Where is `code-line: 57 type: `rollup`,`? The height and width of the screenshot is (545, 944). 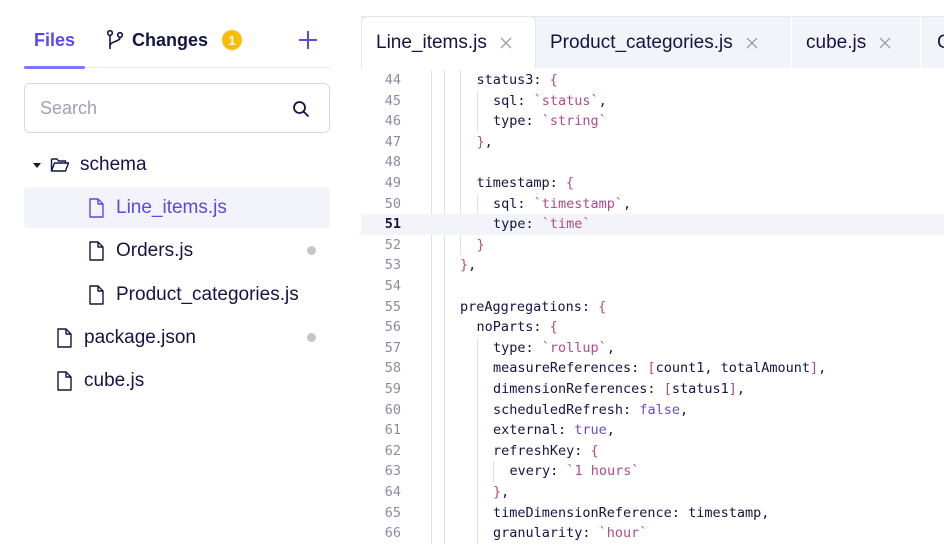 code-line: 57 type: `rollup`, is located at coordinates (652, 348).